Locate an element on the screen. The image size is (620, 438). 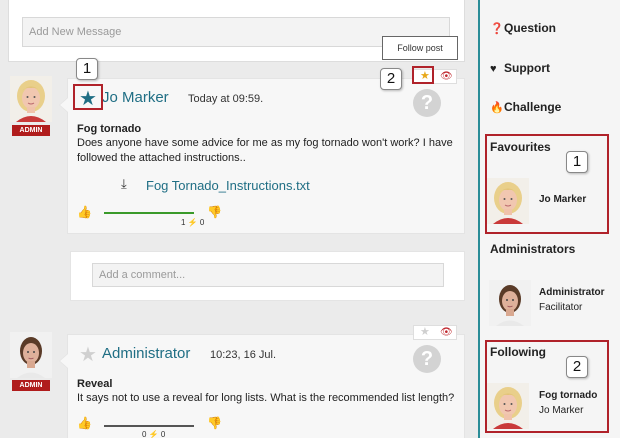
administrator-name: Administrator is located at coordinates (572, 292).